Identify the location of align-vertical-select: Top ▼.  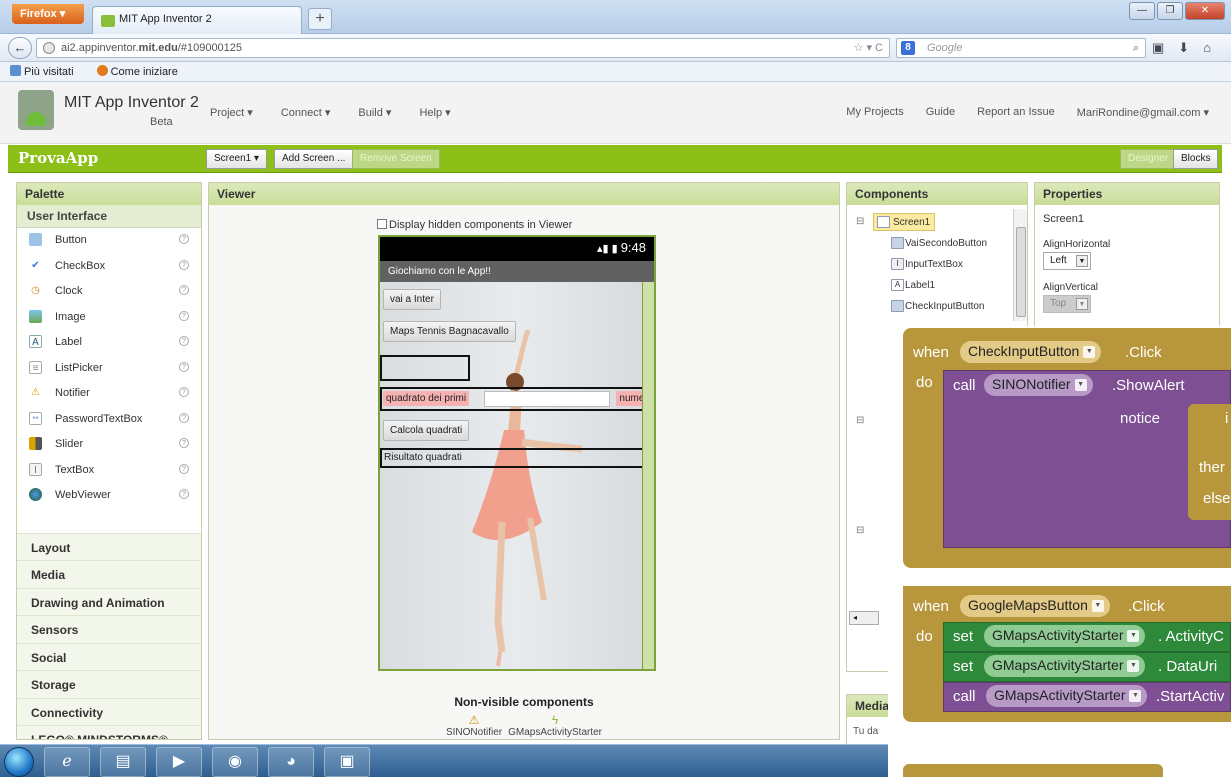
(1067, 304).